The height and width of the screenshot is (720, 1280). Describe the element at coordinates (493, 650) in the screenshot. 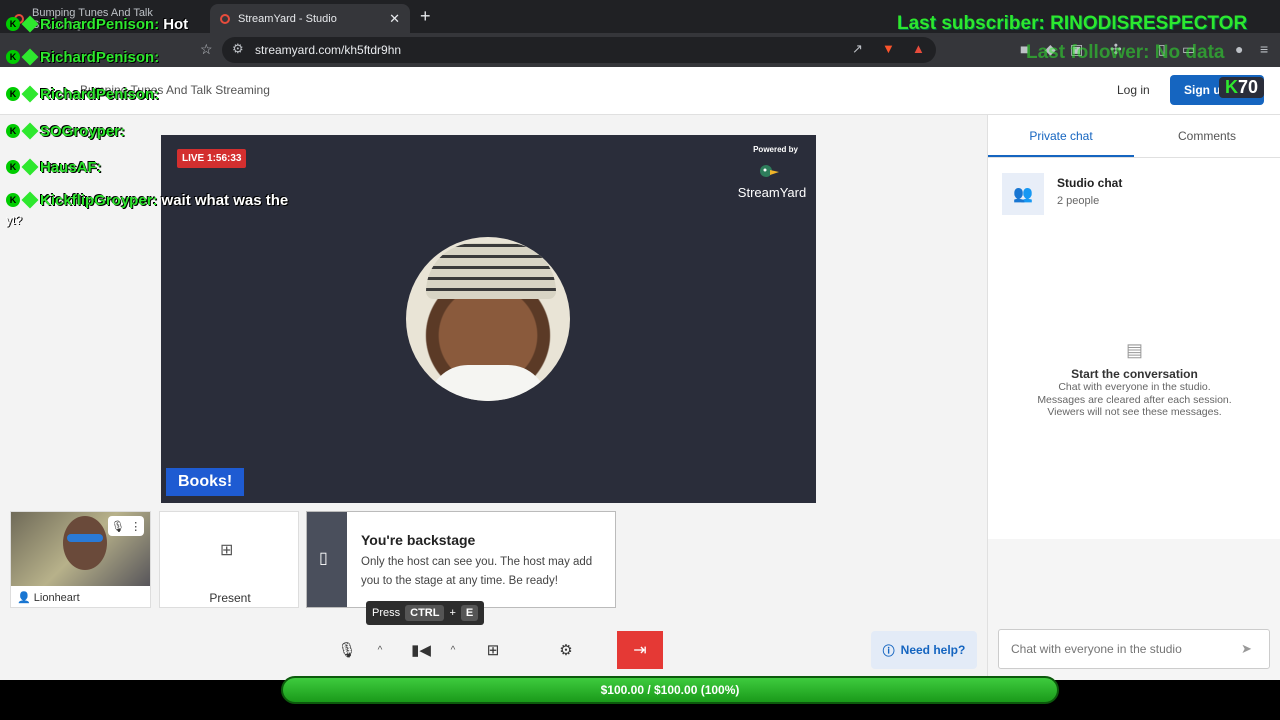

I see `share-screen-button: ⊞` at that location.